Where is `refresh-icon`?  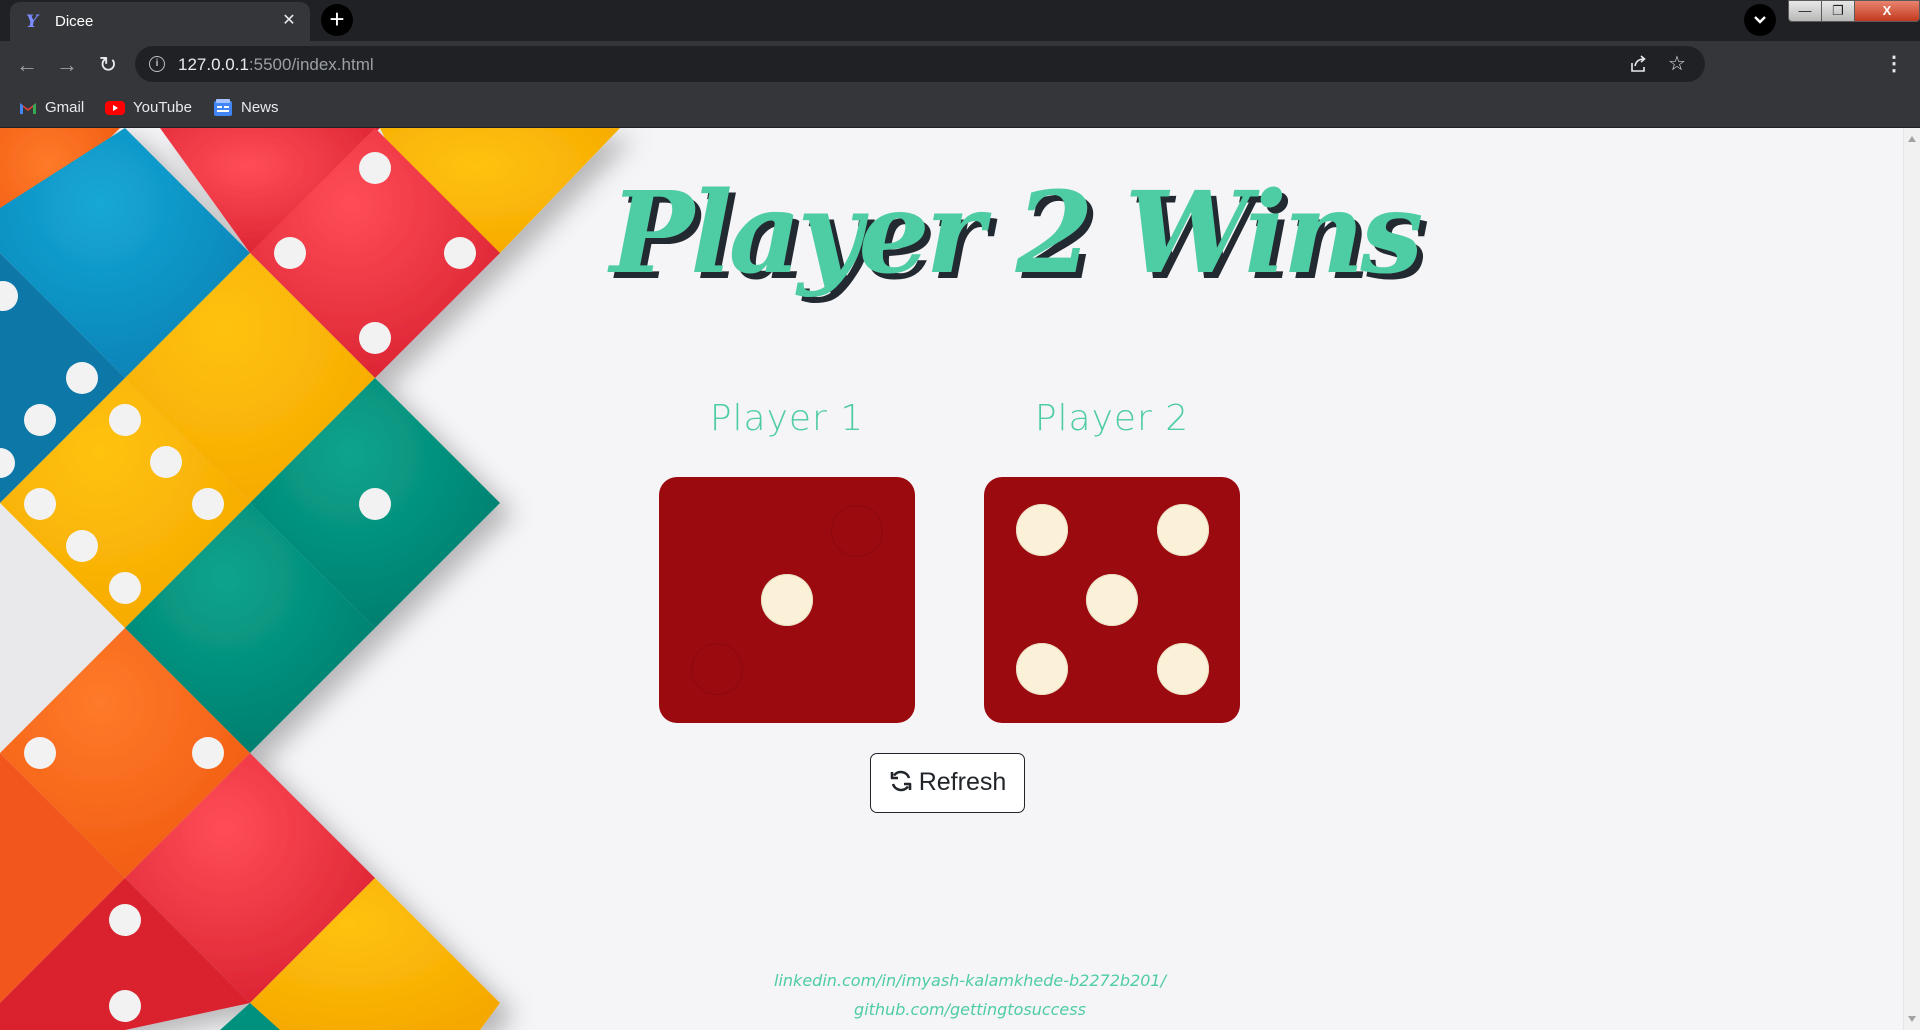
refresh-icon is located at coordinates (901, 781).